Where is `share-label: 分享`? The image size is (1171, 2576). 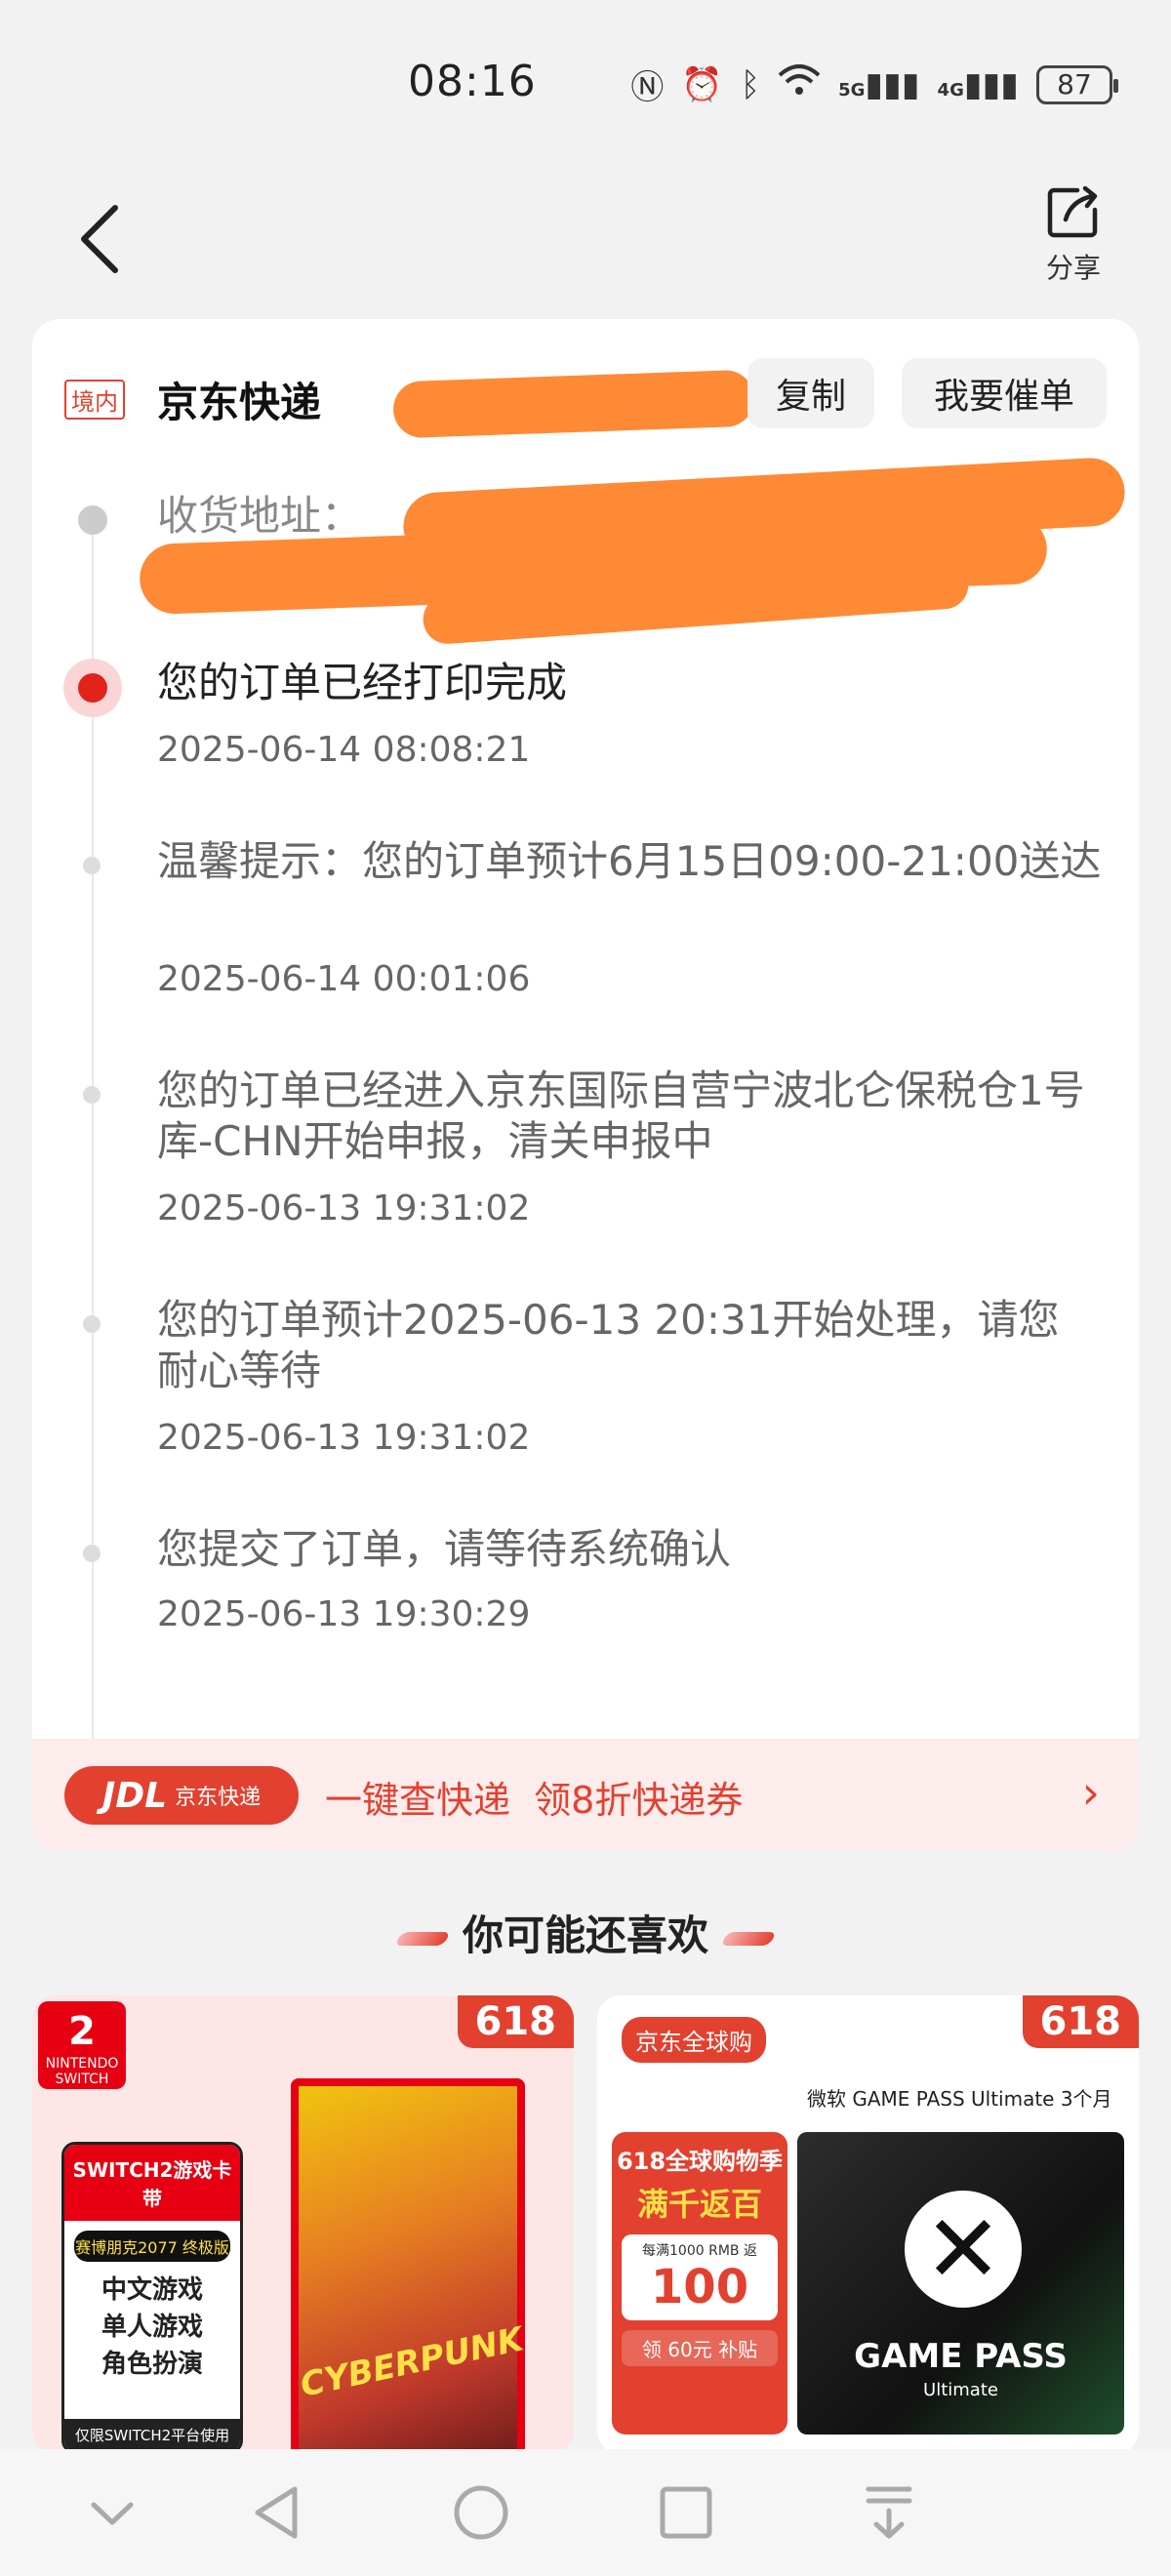
share-label: 分享 is located at coordinates (1073, 268).